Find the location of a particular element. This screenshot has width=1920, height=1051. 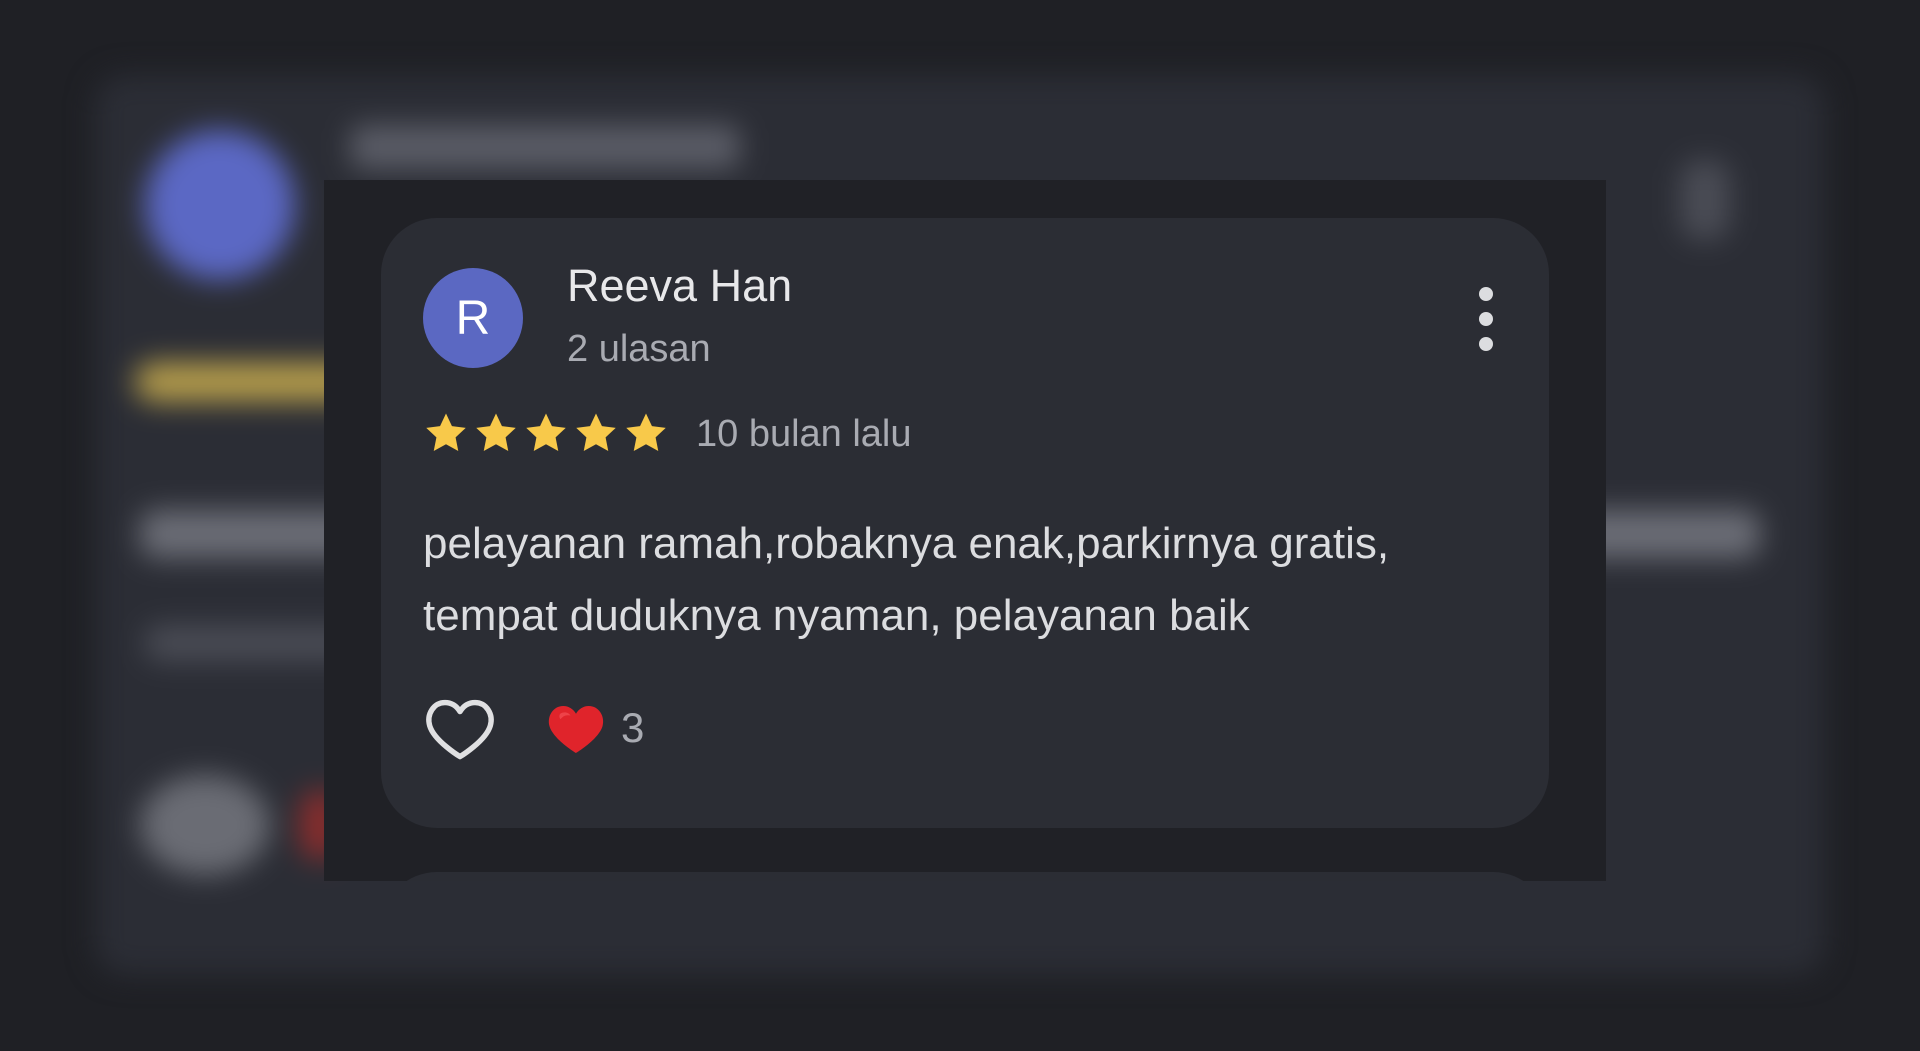

red-heart-icon is located at coordinates (576, 728).